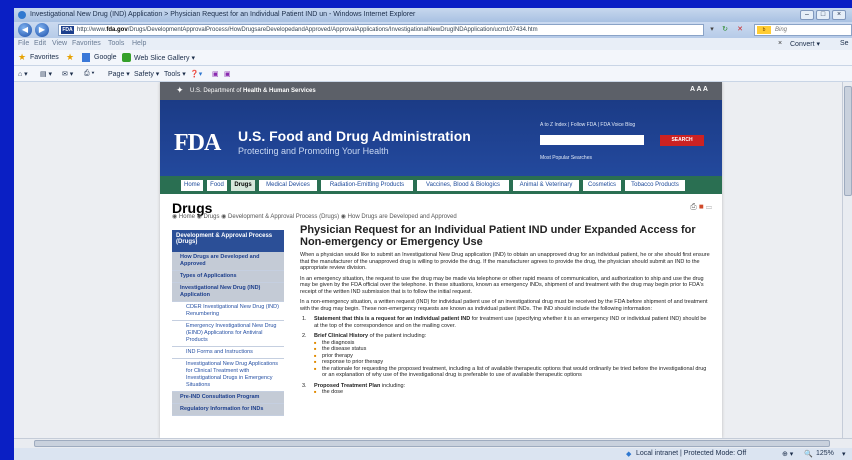  I want to click on list-number: 3., so click(304, 385).